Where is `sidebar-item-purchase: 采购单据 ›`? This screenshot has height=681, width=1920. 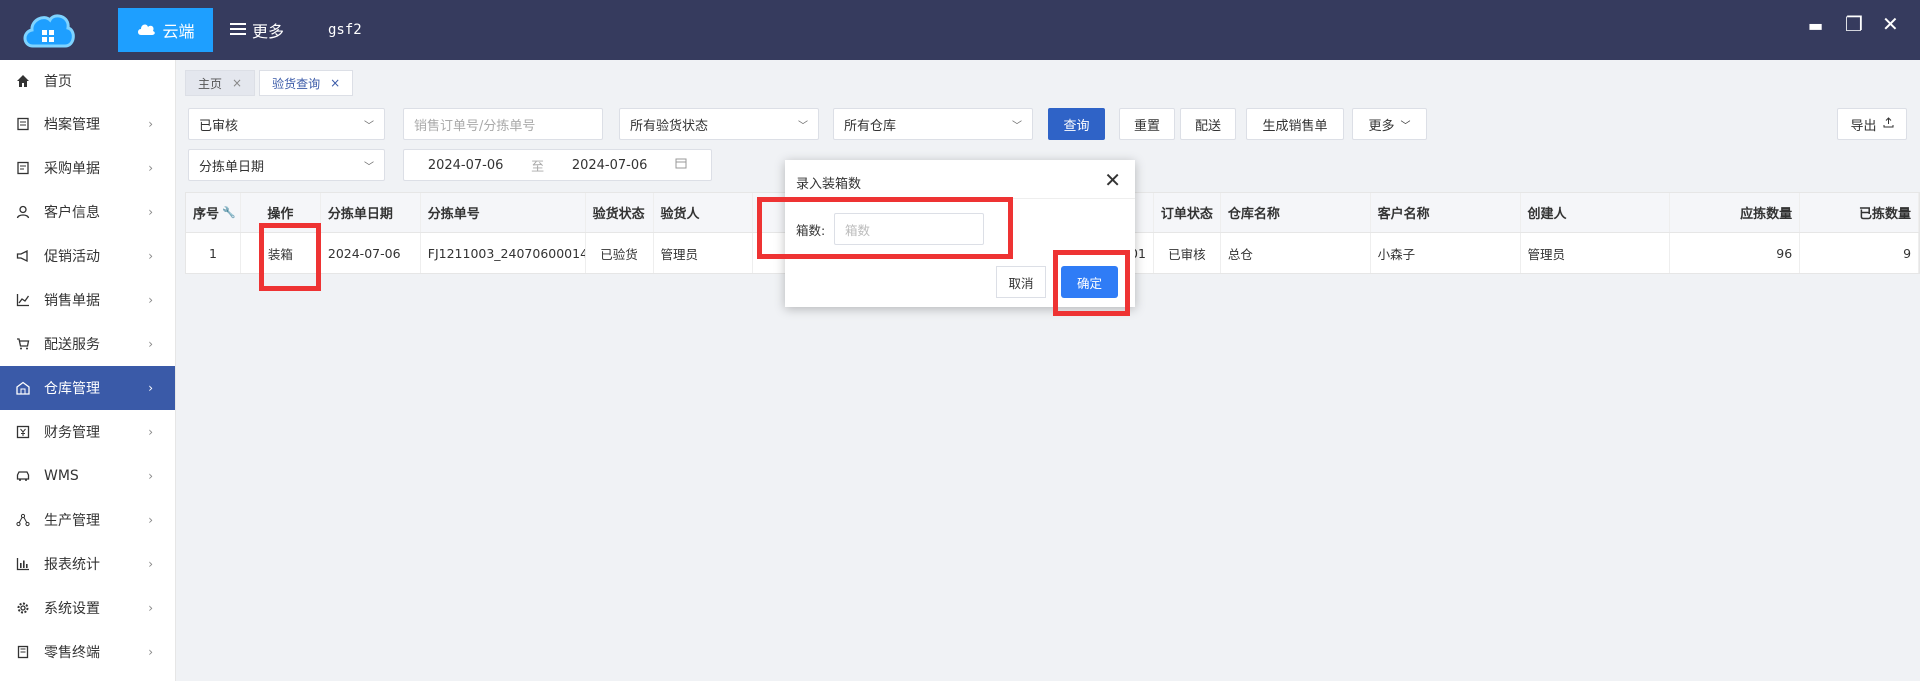 sidebar-item-purchase: 采购单据 › is located at coordinates (87, 168).